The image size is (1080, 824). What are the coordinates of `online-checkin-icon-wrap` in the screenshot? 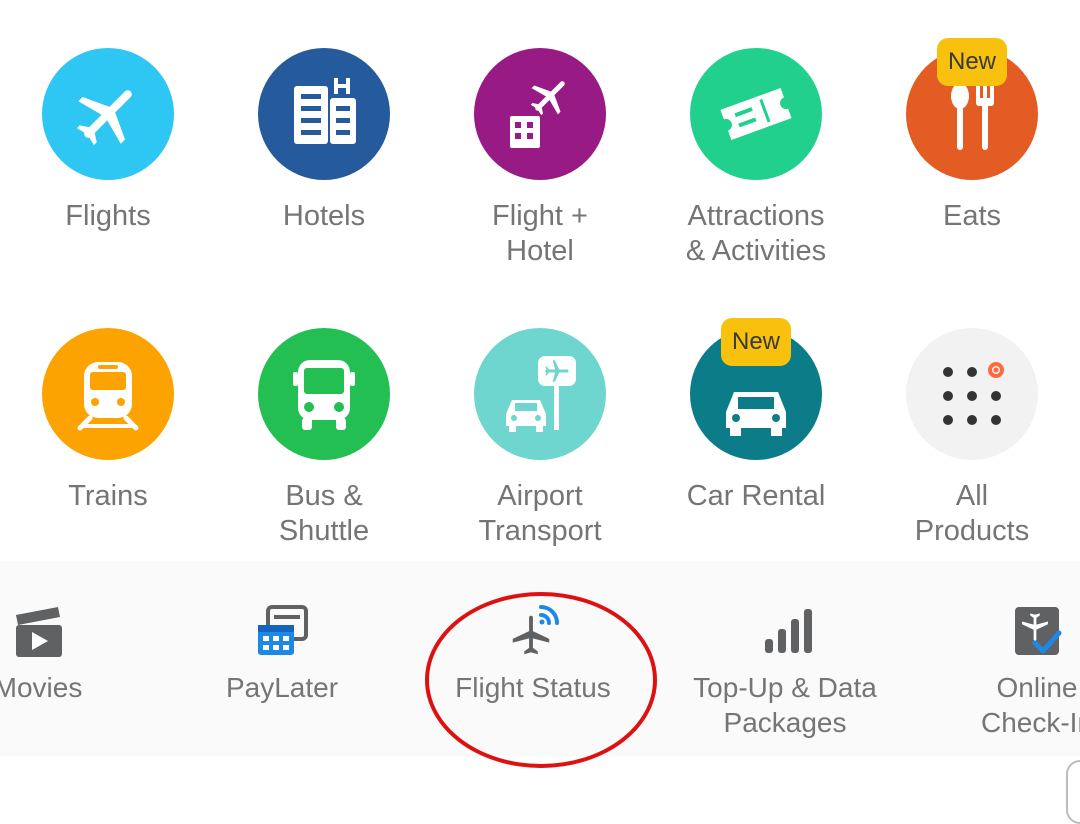 It's located at (1001, 631).